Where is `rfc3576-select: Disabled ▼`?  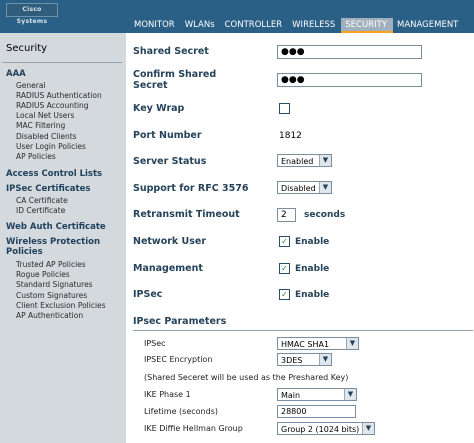
rfc3576-select: Disabled ▼ is located at coordinates (304, 187).